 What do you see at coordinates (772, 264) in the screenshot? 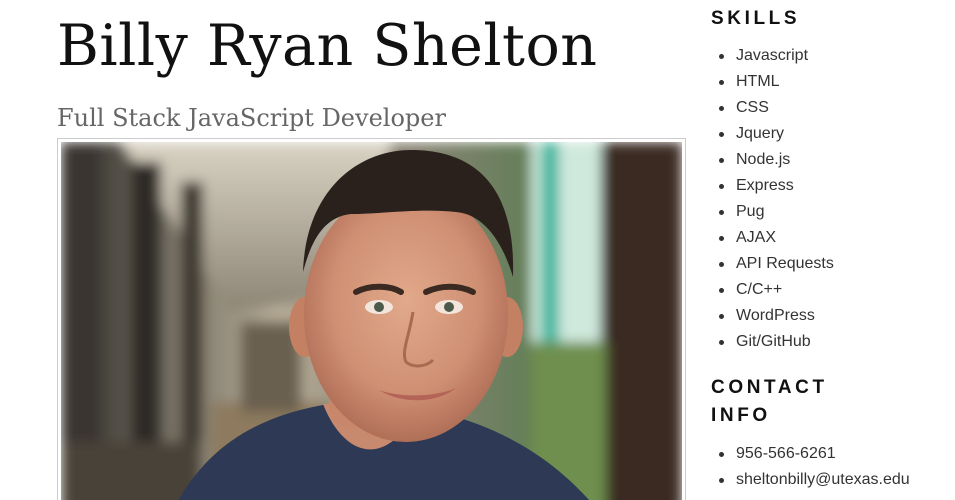
I see `skill-item: API Requests` at bounding box center [772, 264].